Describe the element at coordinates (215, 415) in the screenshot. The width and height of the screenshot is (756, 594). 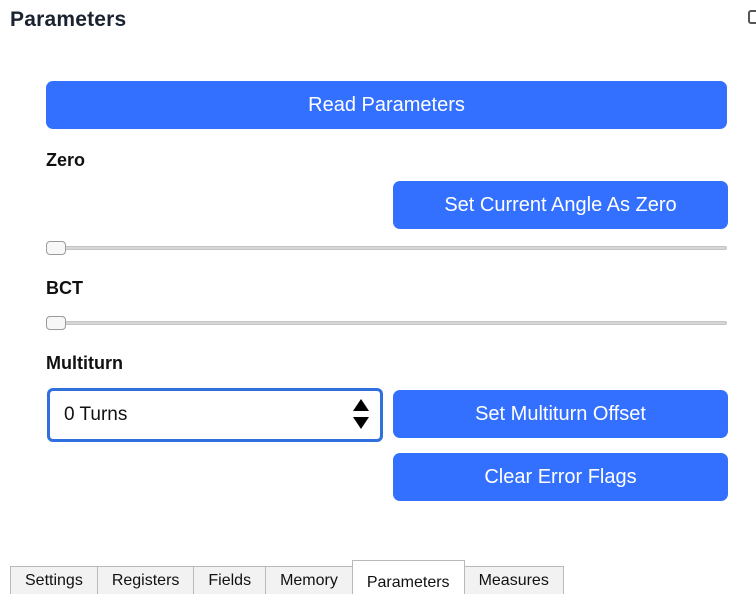
I see `multiturn-spinbox: 0 Turns` at that location.